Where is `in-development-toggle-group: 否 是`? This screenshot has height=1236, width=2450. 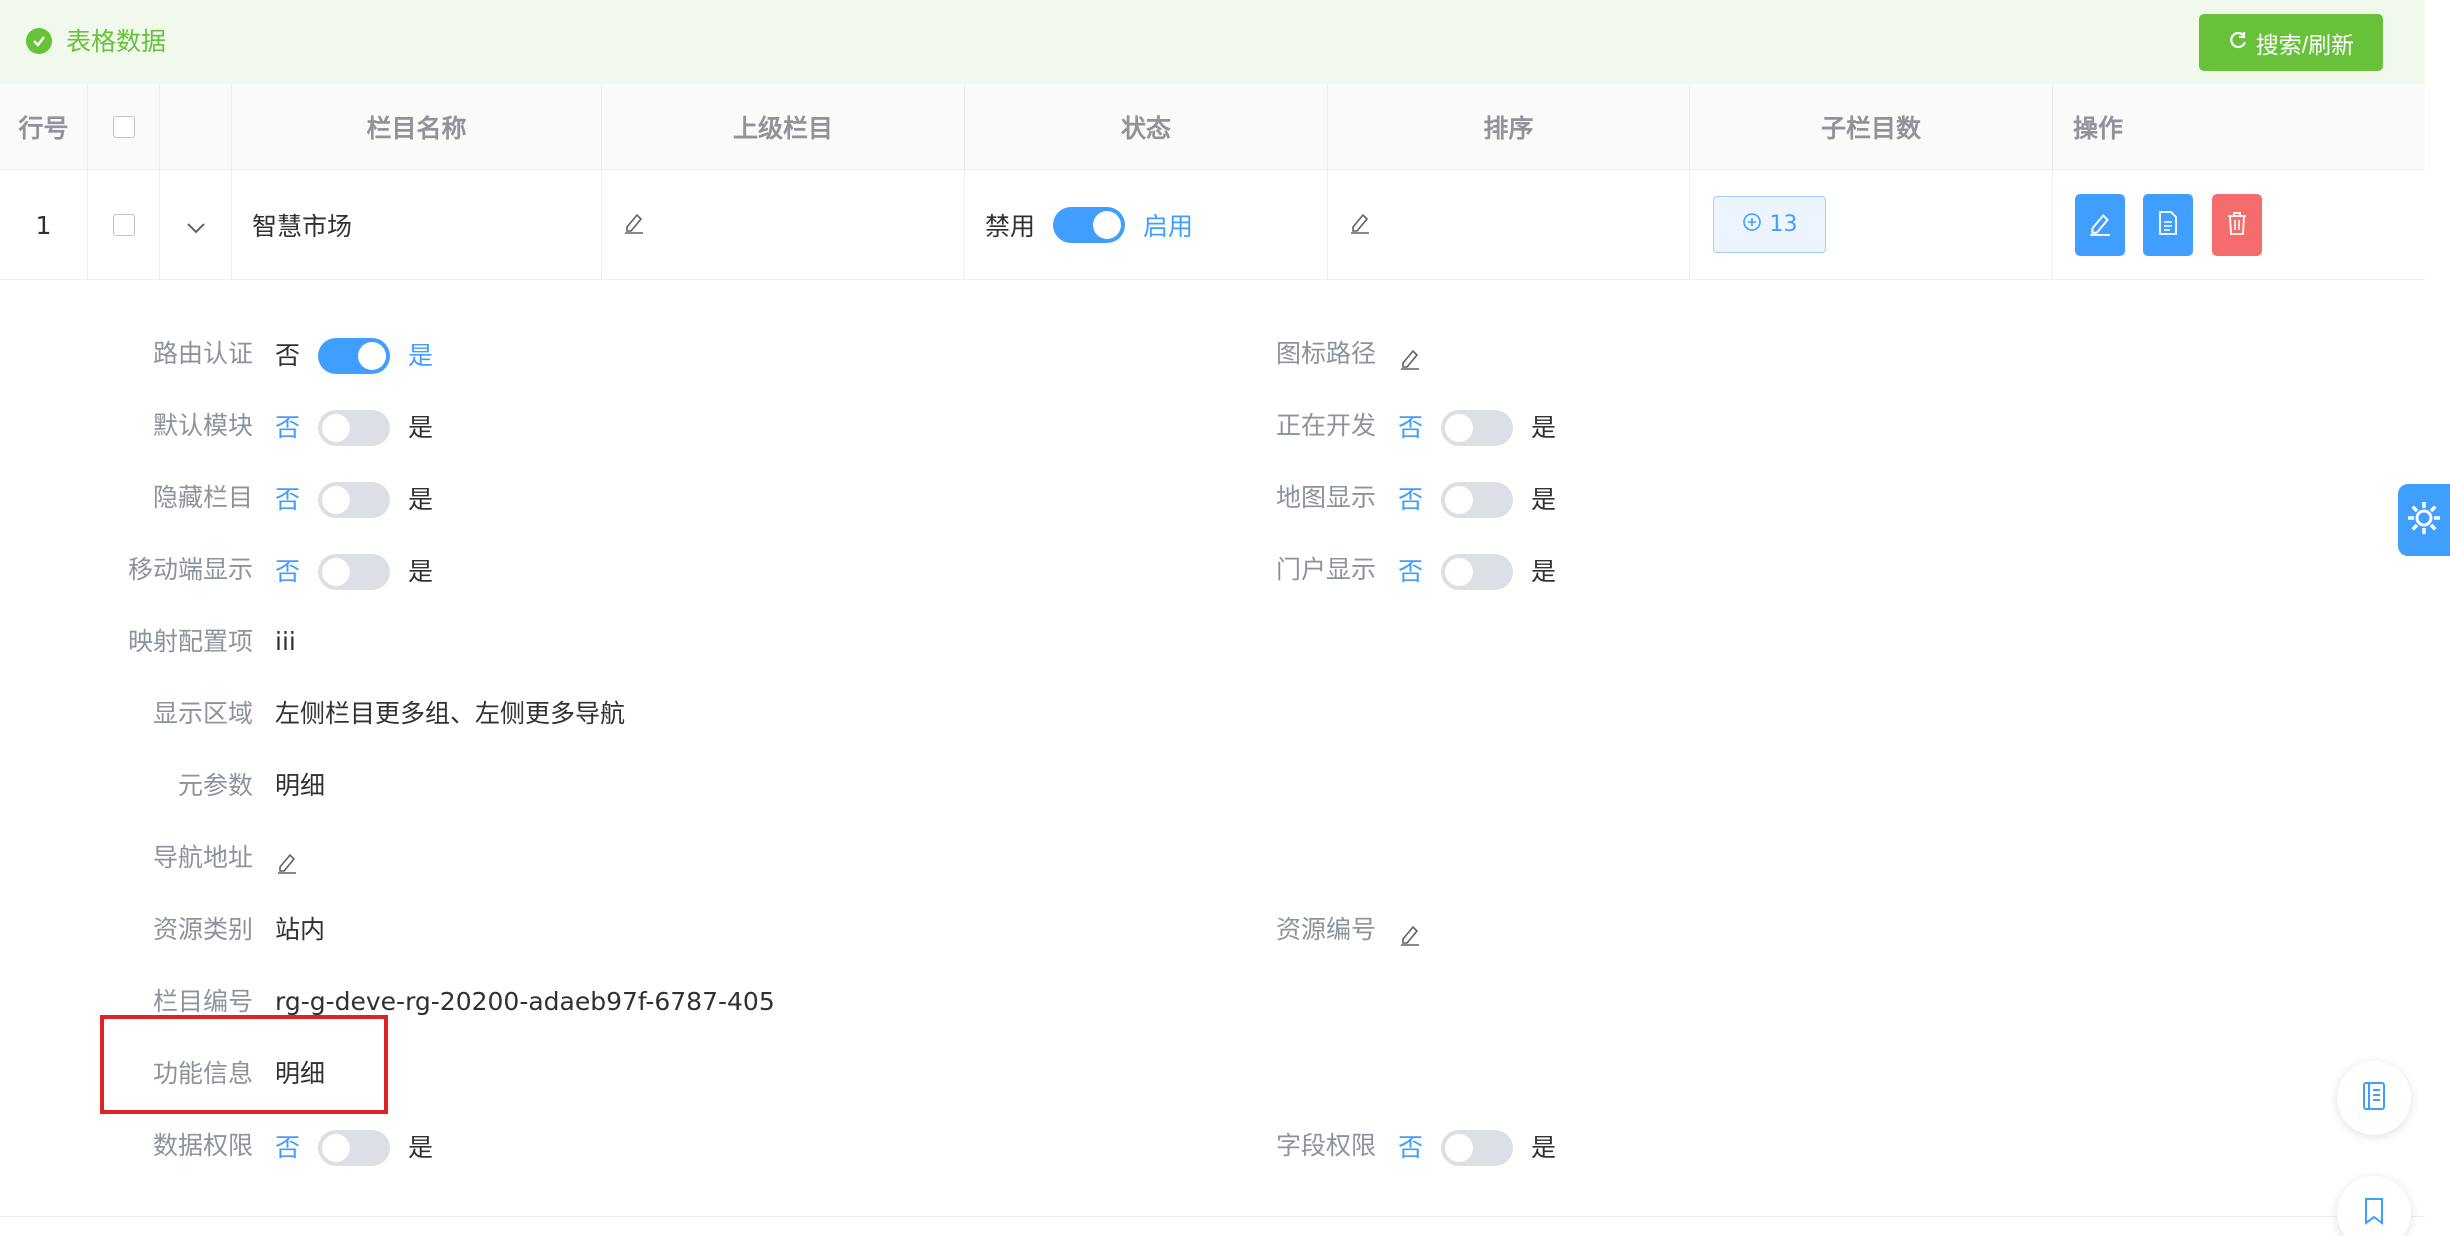 in-development-toggle-group: 否 是 is located at coordinates (1477, 428).